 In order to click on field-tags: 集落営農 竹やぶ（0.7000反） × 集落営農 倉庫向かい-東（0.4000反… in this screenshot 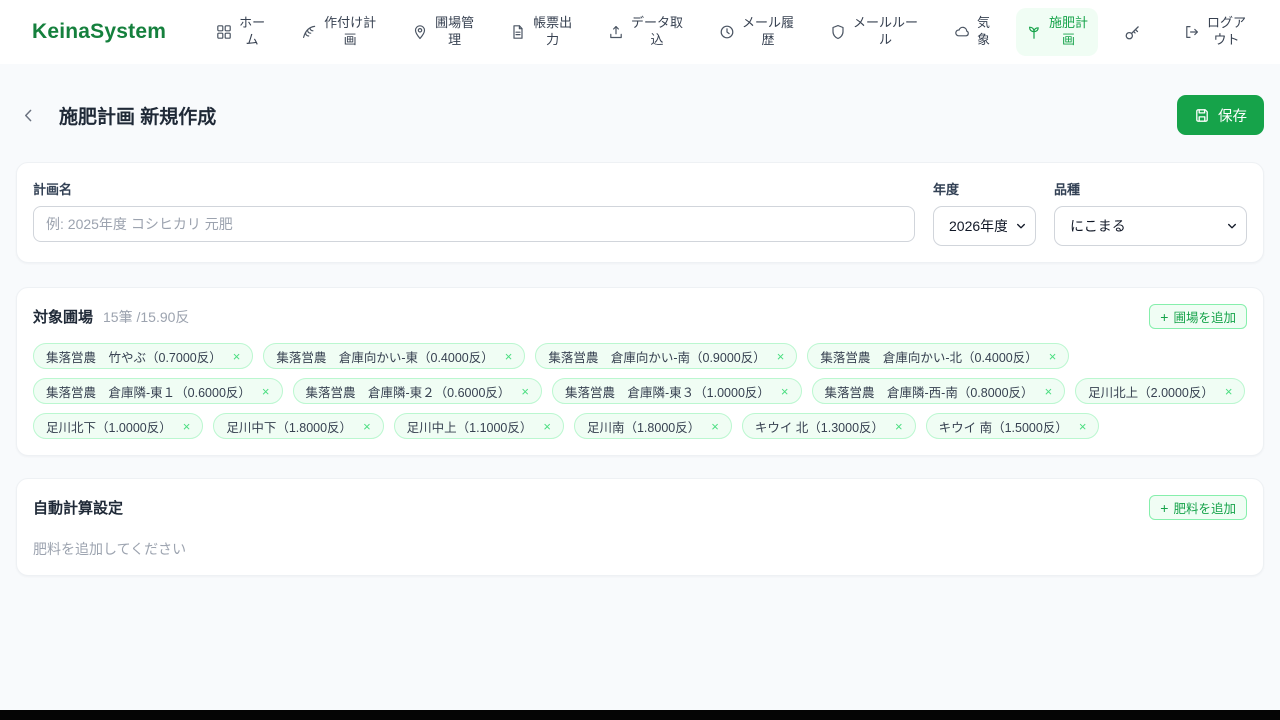, I will do `click(640, 391)`.